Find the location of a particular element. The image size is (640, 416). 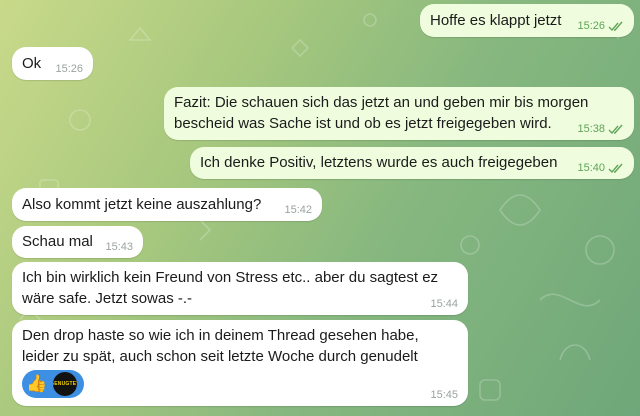

message-time: 15:44 is located at coordinates (444, 304).